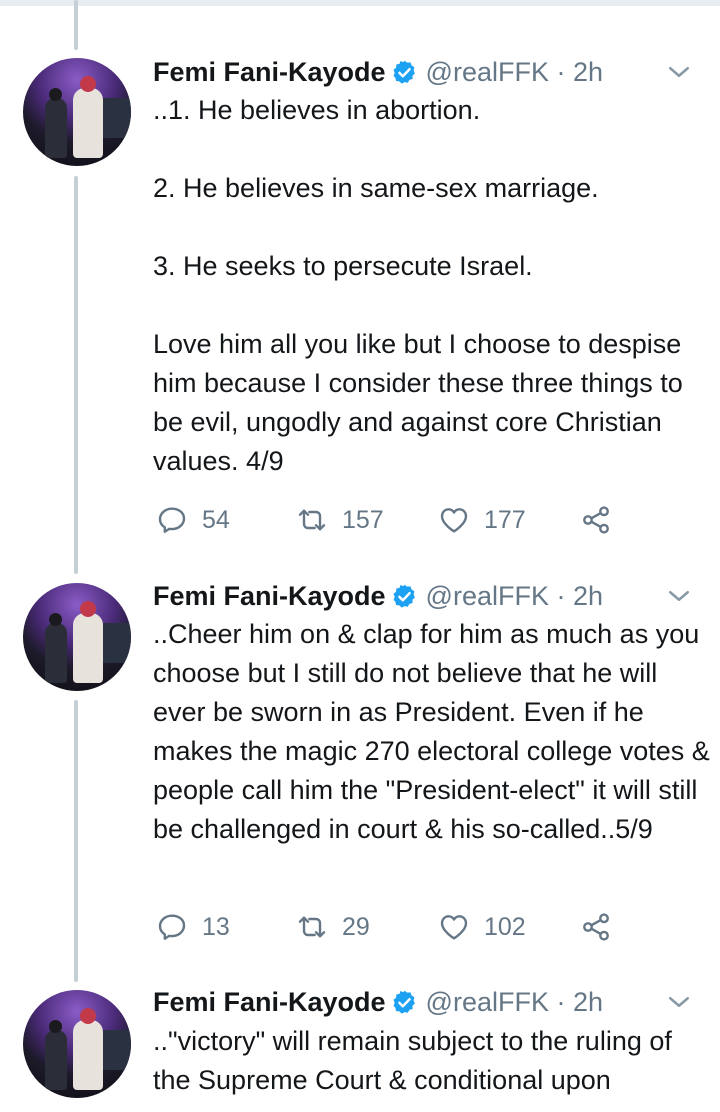 The width and height of the screenshot is (720, 1112). I want to click on author-name: Femi Fani-Kayode, so click(269, 1002).